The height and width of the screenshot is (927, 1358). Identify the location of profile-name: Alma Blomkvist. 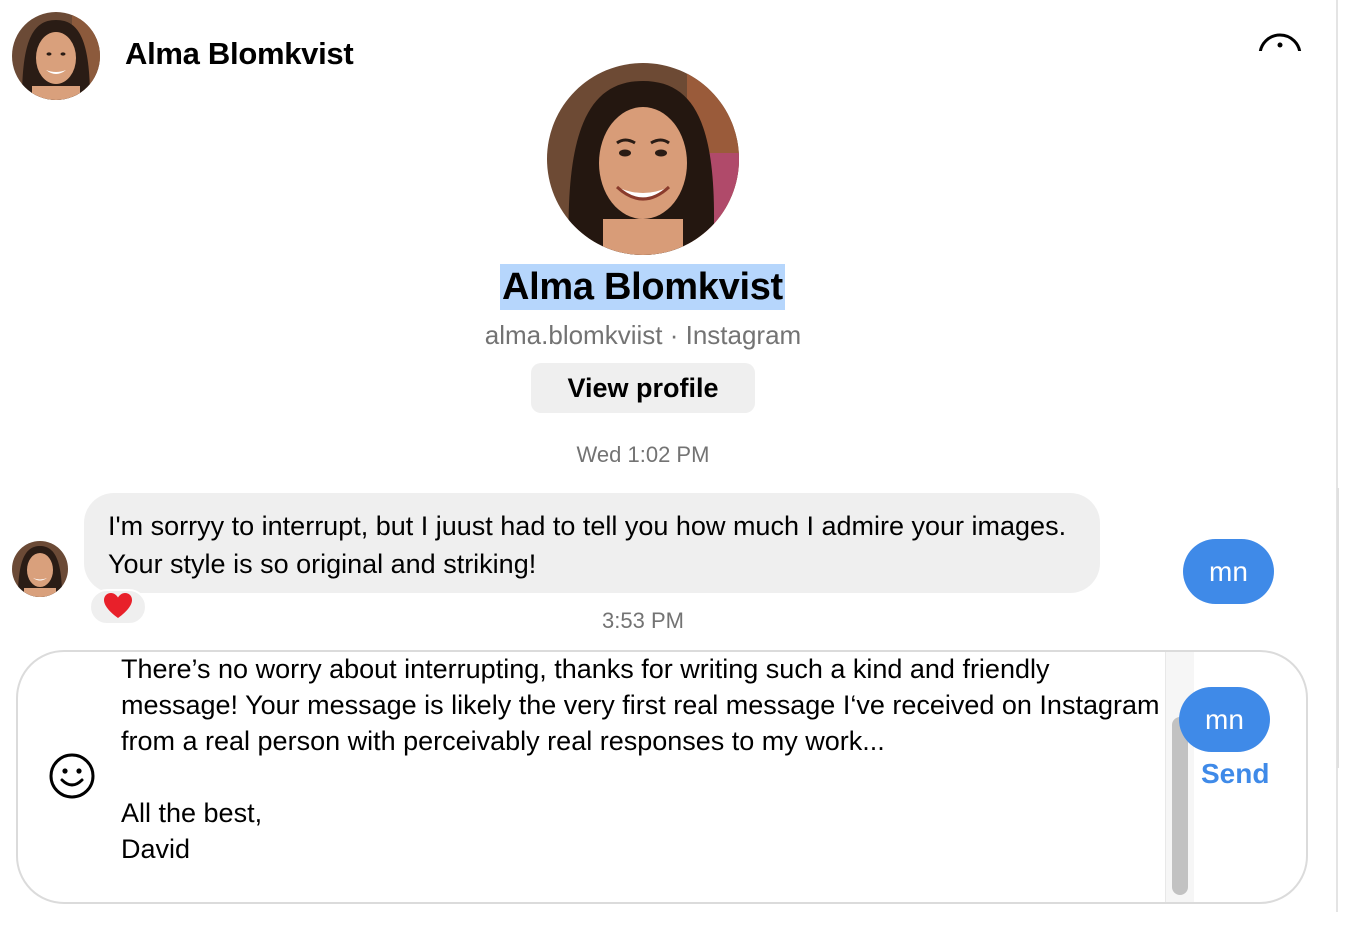
(642, 287).